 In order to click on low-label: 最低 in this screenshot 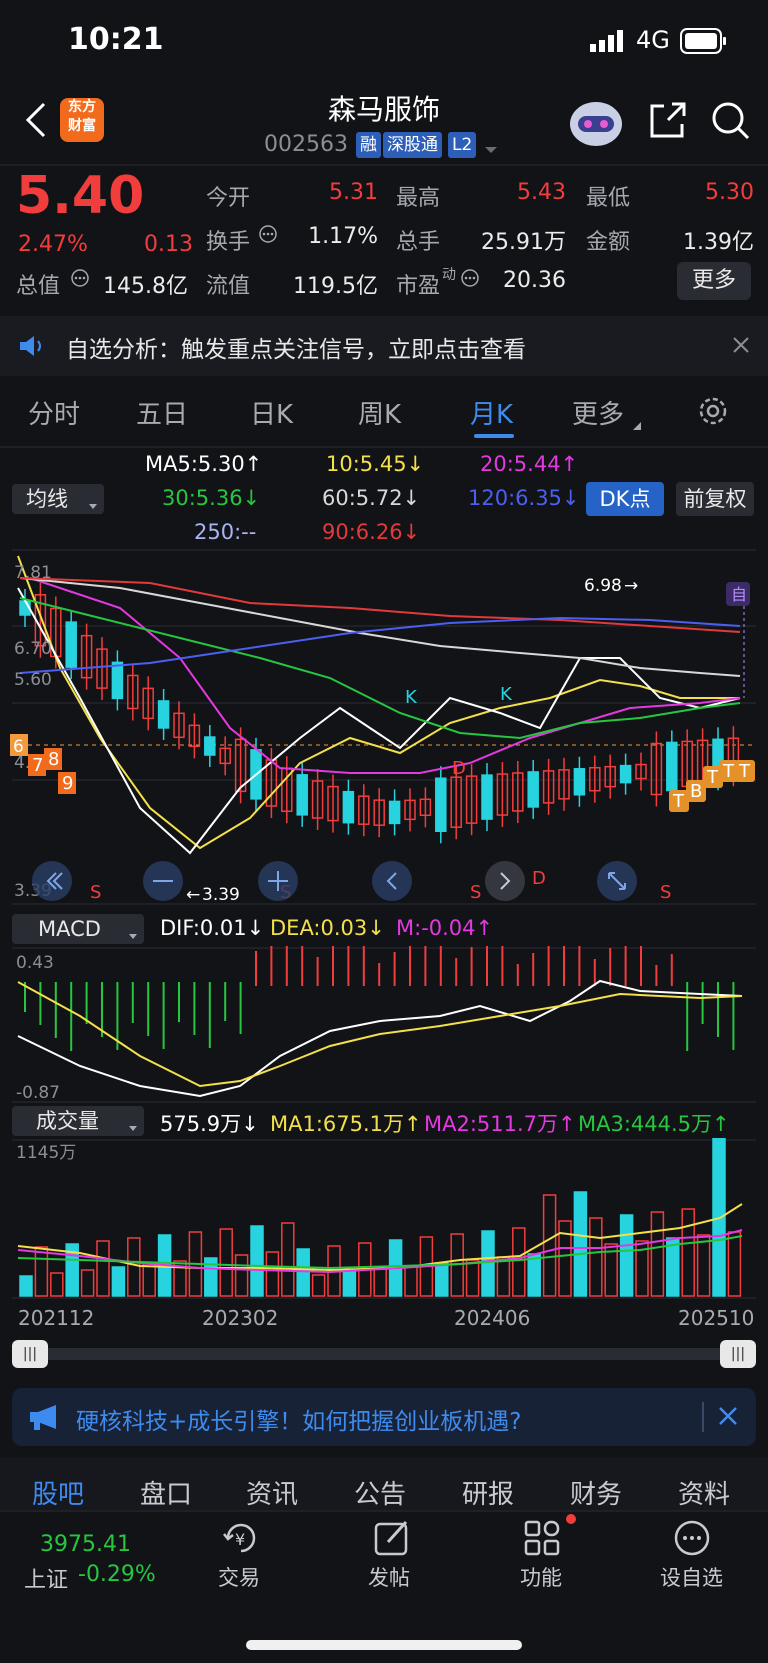, I will do `click(608, 198)`.